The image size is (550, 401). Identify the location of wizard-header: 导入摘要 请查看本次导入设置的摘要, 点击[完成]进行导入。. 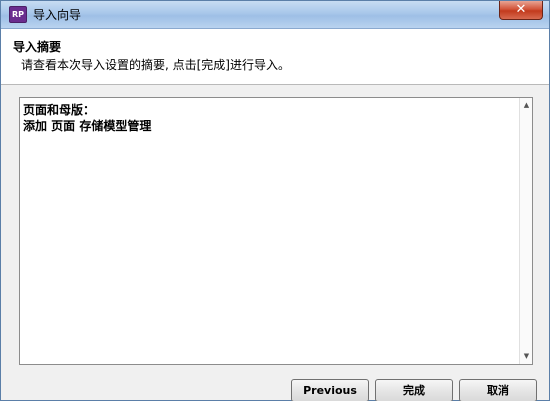
(275, 57).